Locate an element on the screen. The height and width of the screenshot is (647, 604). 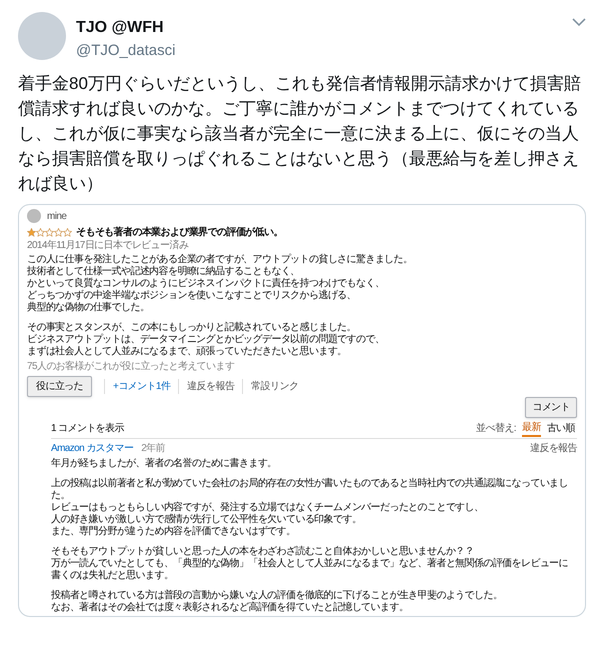
text-line: 上の投稿は以前著者と私が勤めていた会社のお局的存在の女性が書いたものであると当時社内での共通認識になっていました。 is located at coordinates (310, 490).